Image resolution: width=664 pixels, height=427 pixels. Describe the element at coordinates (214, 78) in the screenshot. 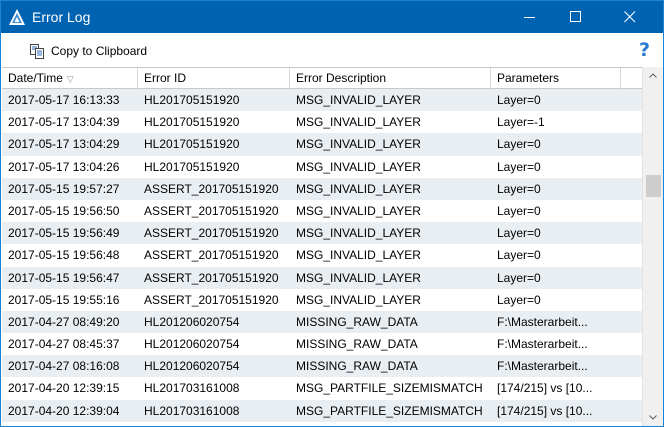

I see `column-header-error-id: Error ID` at that location.